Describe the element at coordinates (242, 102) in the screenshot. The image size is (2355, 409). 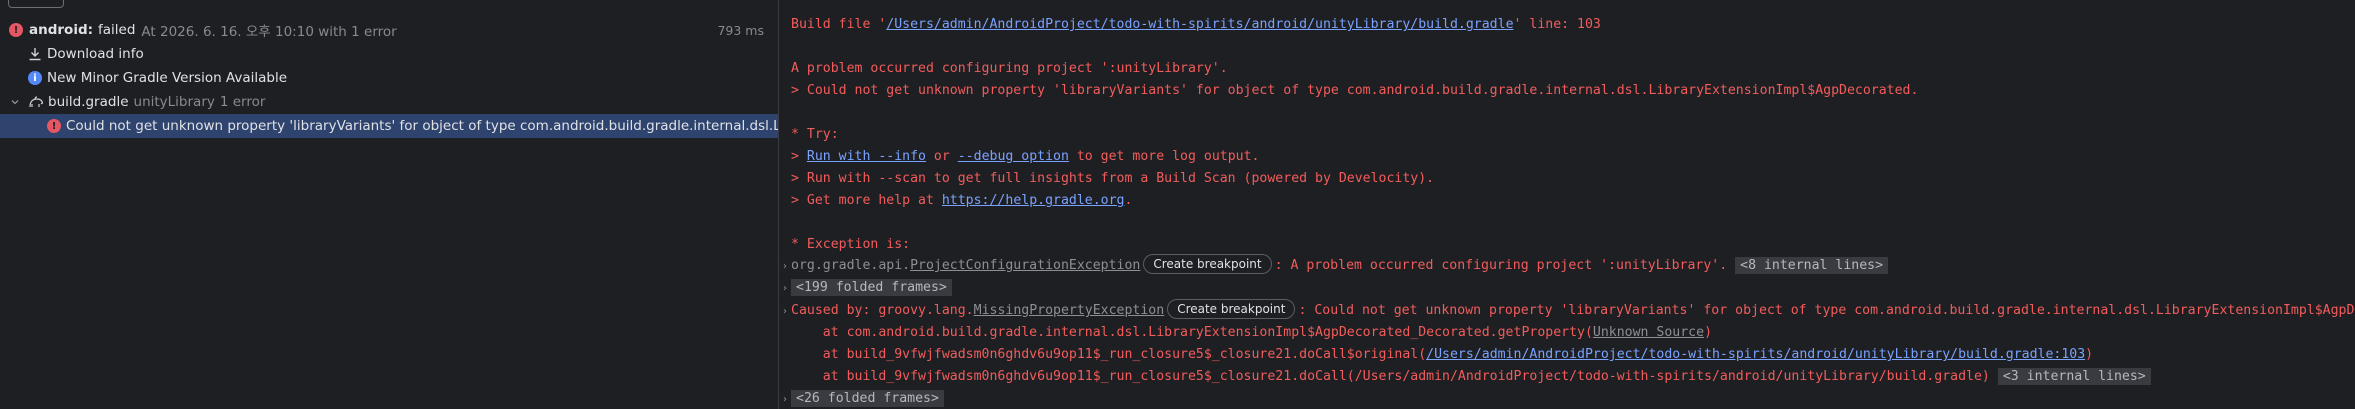
I see `build-file-errors: 1 error` at that location.